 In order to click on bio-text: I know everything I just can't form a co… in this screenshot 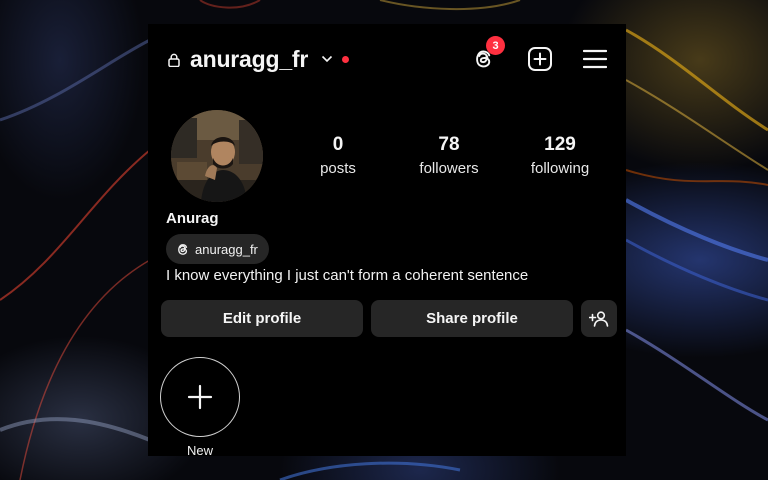, I will do `click(347, 275)`.